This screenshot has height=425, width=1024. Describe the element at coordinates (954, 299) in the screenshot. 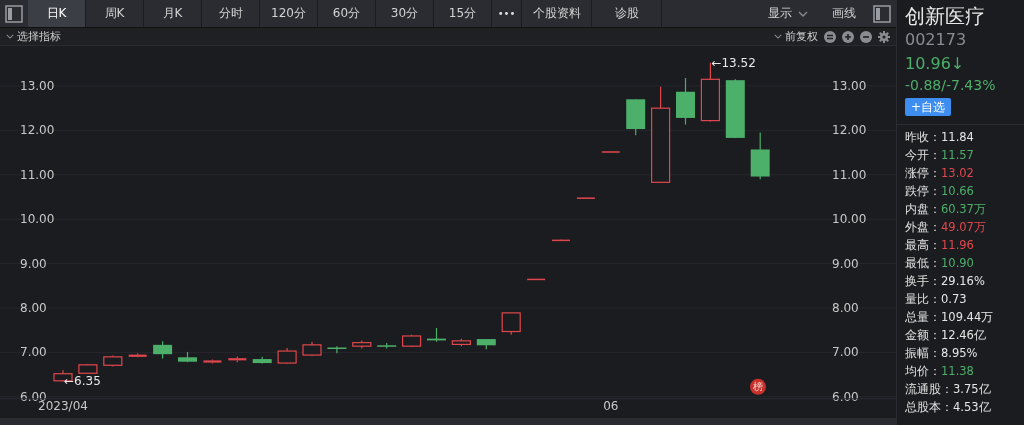

I see `stat-value: 0.73` at that location.